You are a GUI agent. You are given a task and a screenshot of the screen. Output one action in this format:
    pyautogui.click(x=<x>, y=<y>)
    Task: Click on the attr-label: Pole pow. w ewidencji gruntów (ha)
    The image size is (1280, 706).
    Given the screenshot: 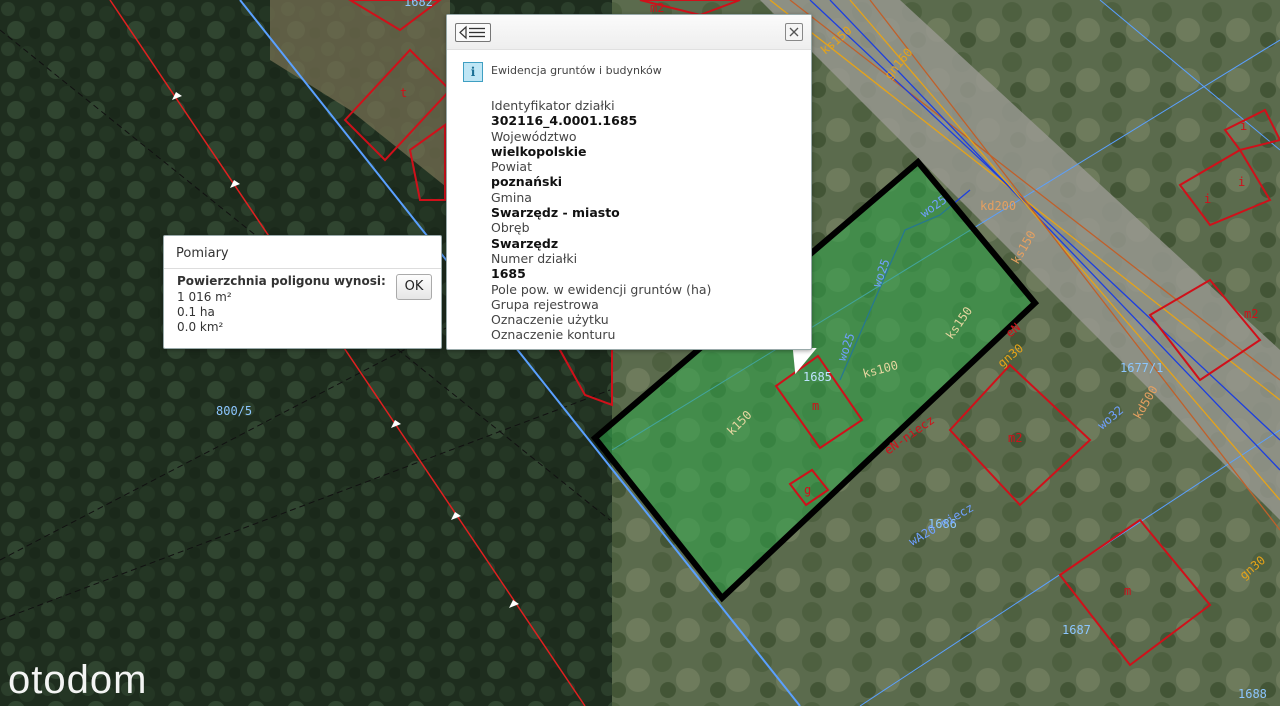 What is the action you would take?
    pyautogui.click(x=601, y=289)
    